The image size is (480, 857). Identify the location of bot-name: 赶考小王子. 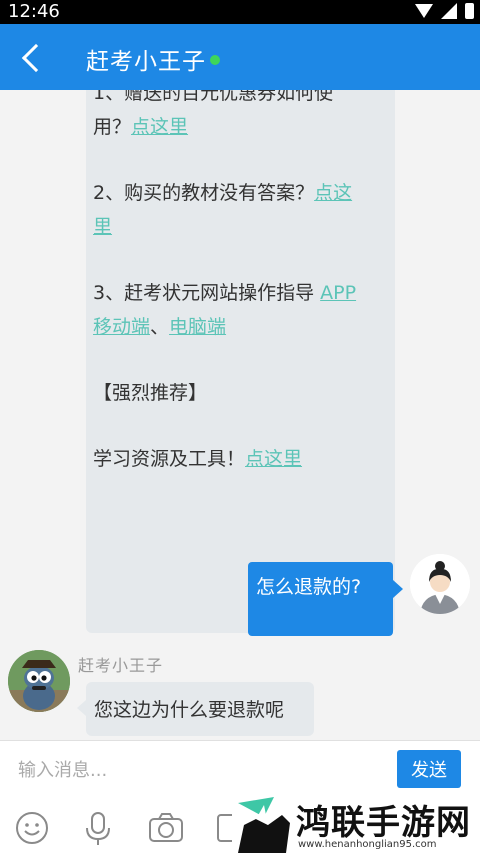
(121, 665).